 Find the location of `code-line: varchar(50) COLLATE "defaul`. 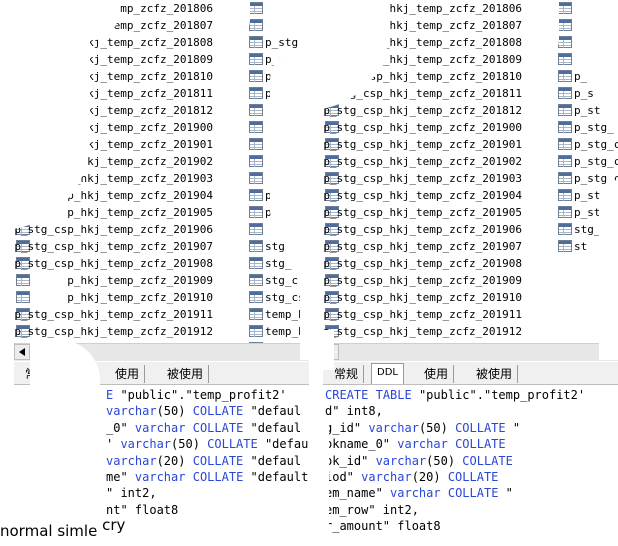

code-line: varchar(50) COLLATE "defaul is located at coordinates (204, 411).